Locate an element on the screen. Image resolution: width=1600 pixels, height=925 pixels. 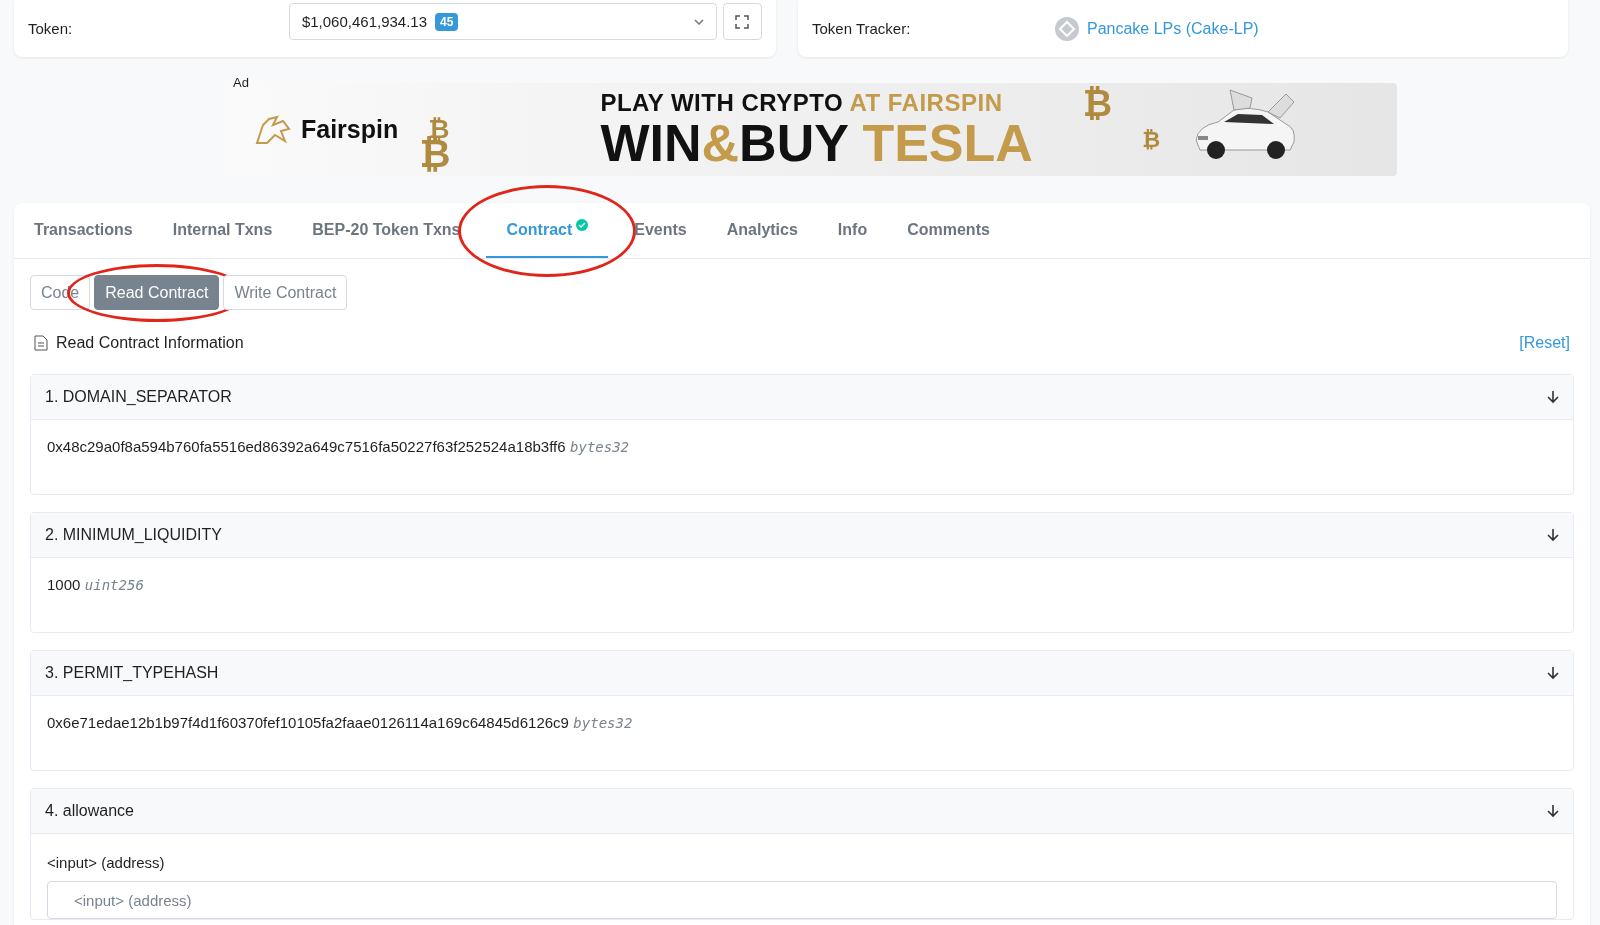
address-input-field: <input> (address) is located at coordinates (802, 900).